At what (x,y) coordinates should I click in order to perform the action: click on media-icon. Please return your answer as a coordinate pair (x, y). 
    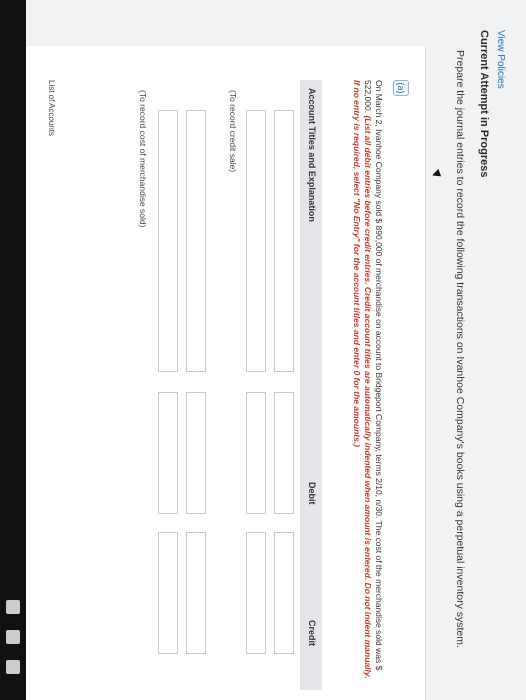
    Looking at the image, I should click on (13, 637).